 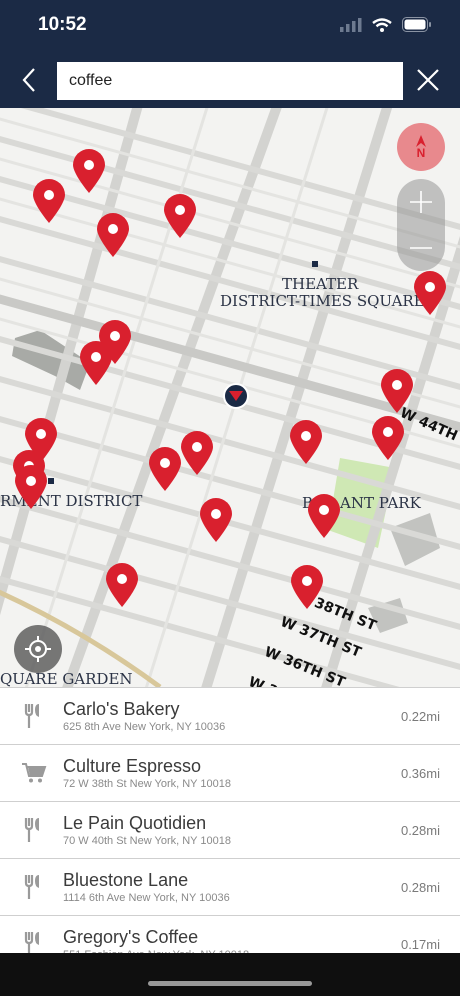 I want to click on current-location-marker, so click(x=236, y=396).